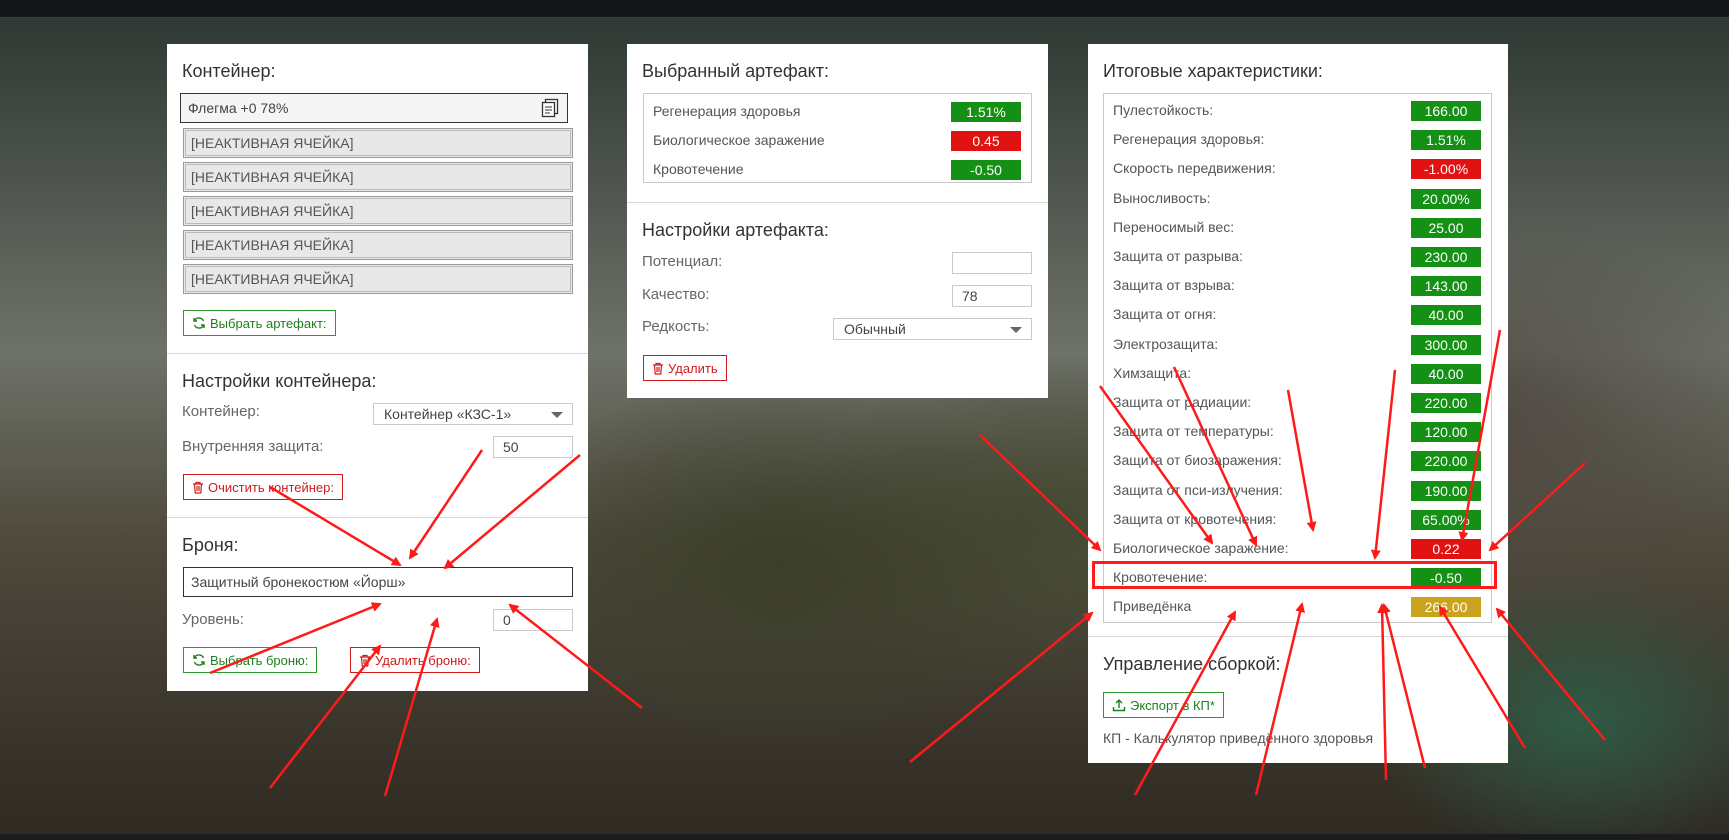 The height and width of the screenshot is (840, 1729). Describe the element at coordinates (1446, 169) in the screenshot. I see `stat-value: -1.00%` at that location.